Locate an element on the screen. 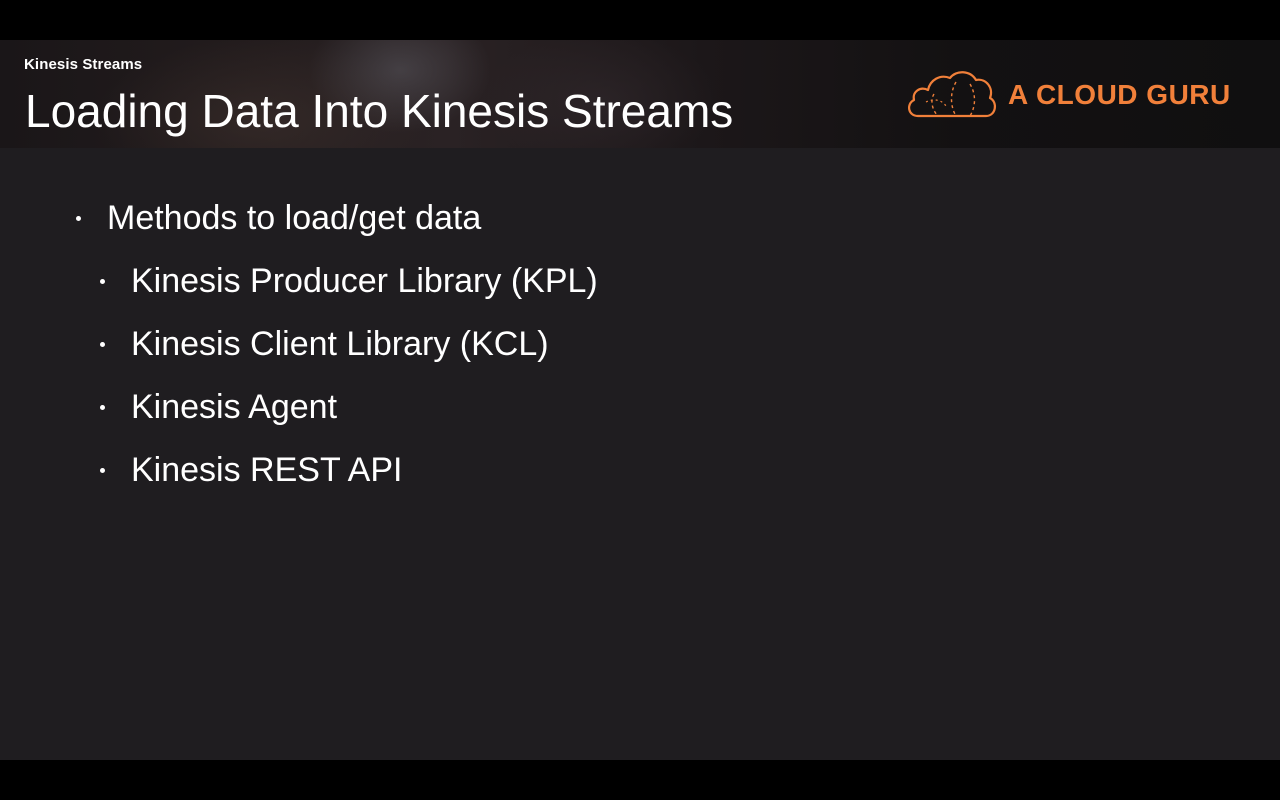 This screenshot has height=800, width=1280. bullet-text: Kinesis REST API is located at coordinates (267, 470).